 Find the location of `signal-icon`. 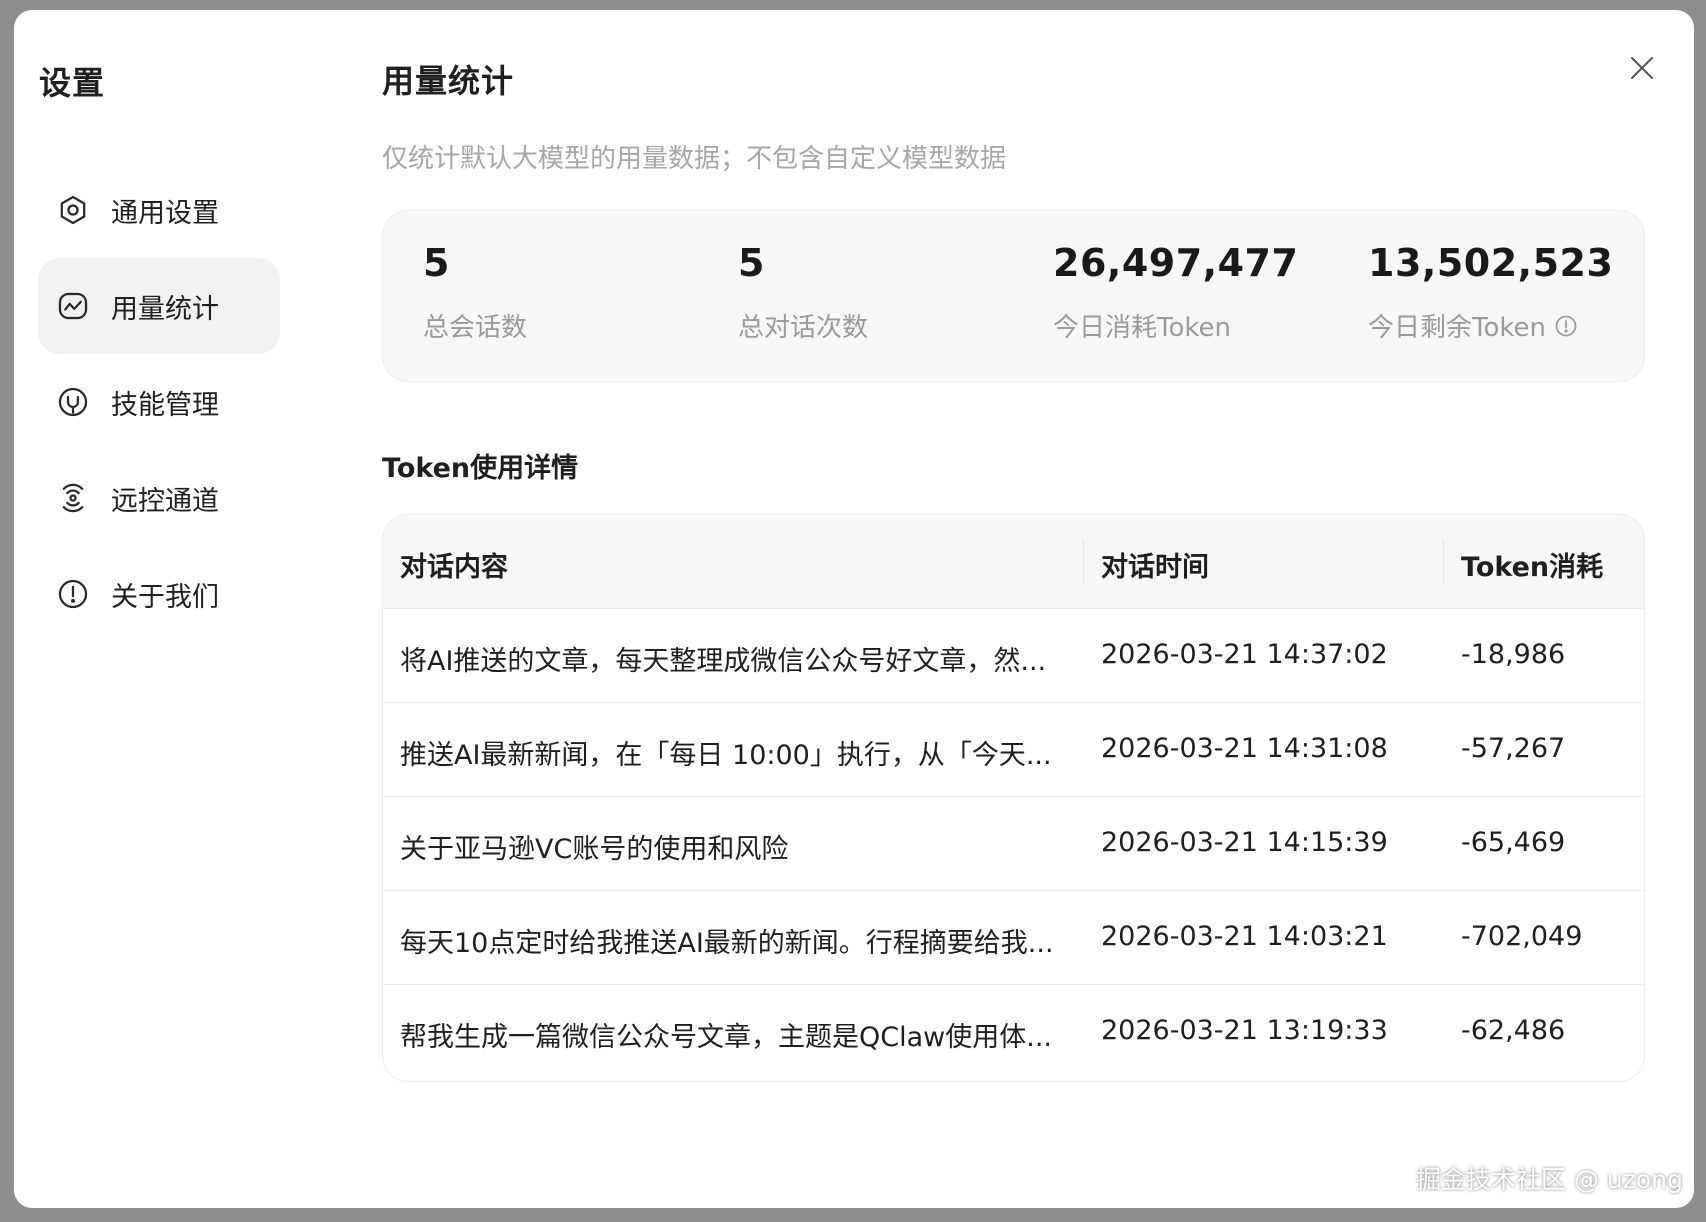

signal-icon is located at coordinates (73, 498).